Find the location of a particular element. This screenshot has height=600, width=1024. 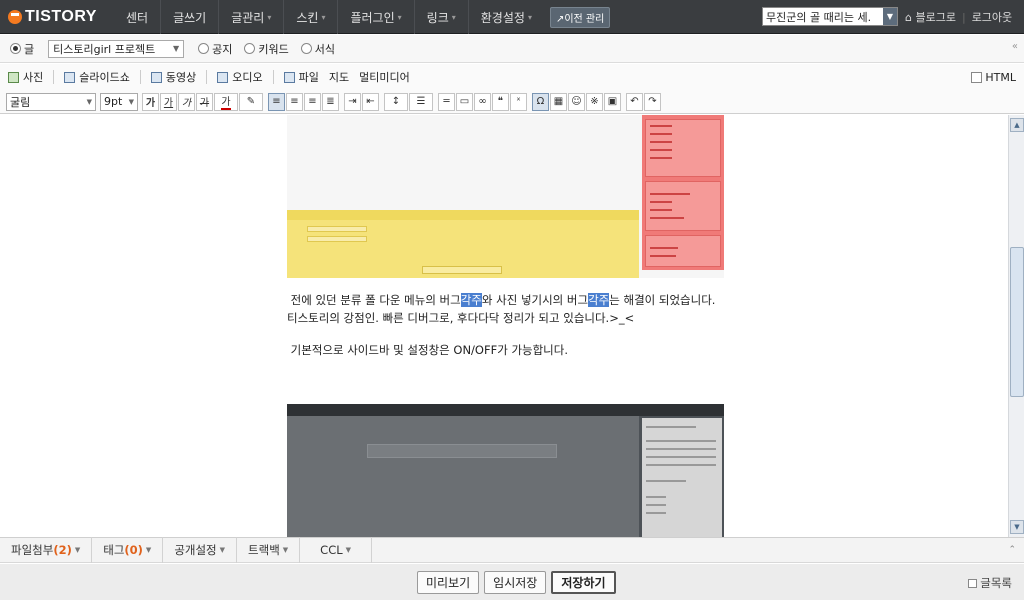

tab-trackback: 트랙백 ▼ is located at coordinates (269, 550).